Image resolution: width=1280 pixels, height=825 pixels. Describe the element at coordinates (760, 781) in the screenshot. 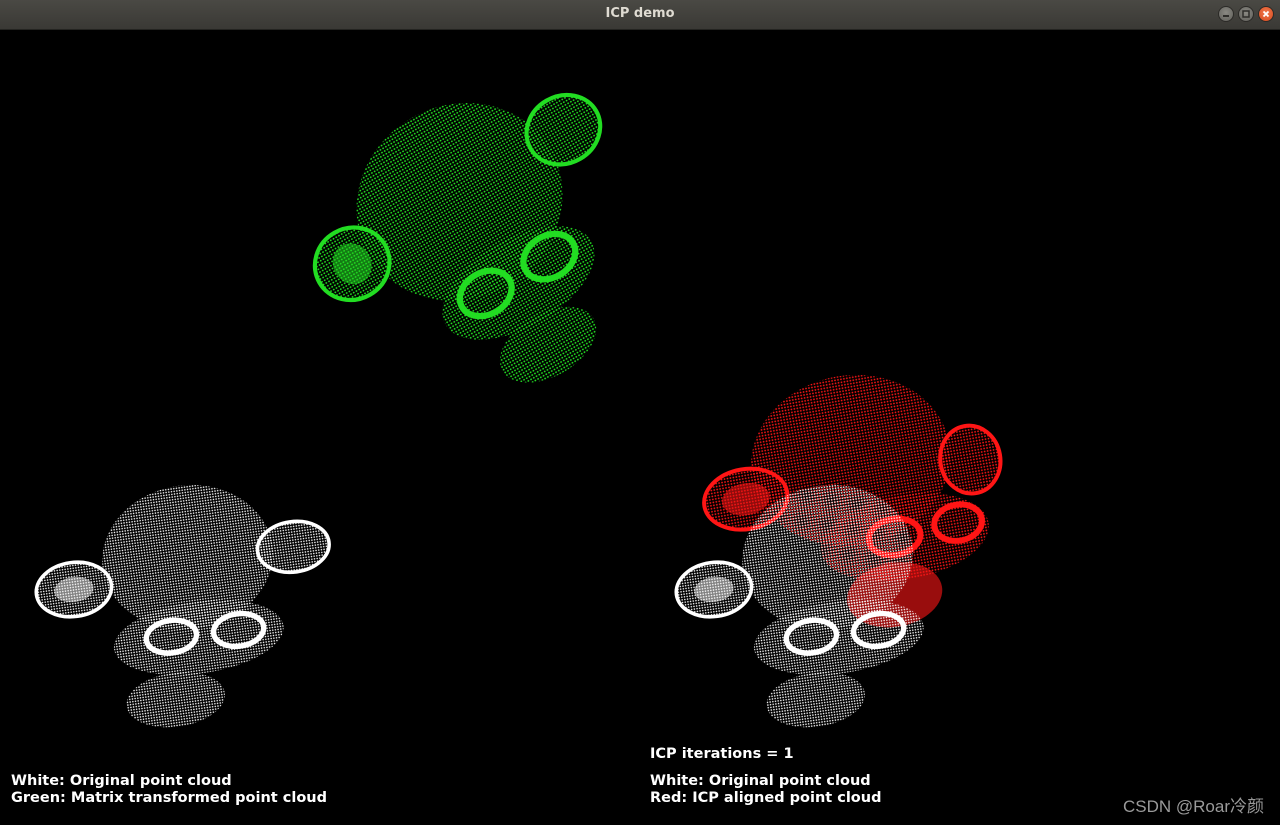

I see `right-legend-white: White: Original point cloud` at that location.